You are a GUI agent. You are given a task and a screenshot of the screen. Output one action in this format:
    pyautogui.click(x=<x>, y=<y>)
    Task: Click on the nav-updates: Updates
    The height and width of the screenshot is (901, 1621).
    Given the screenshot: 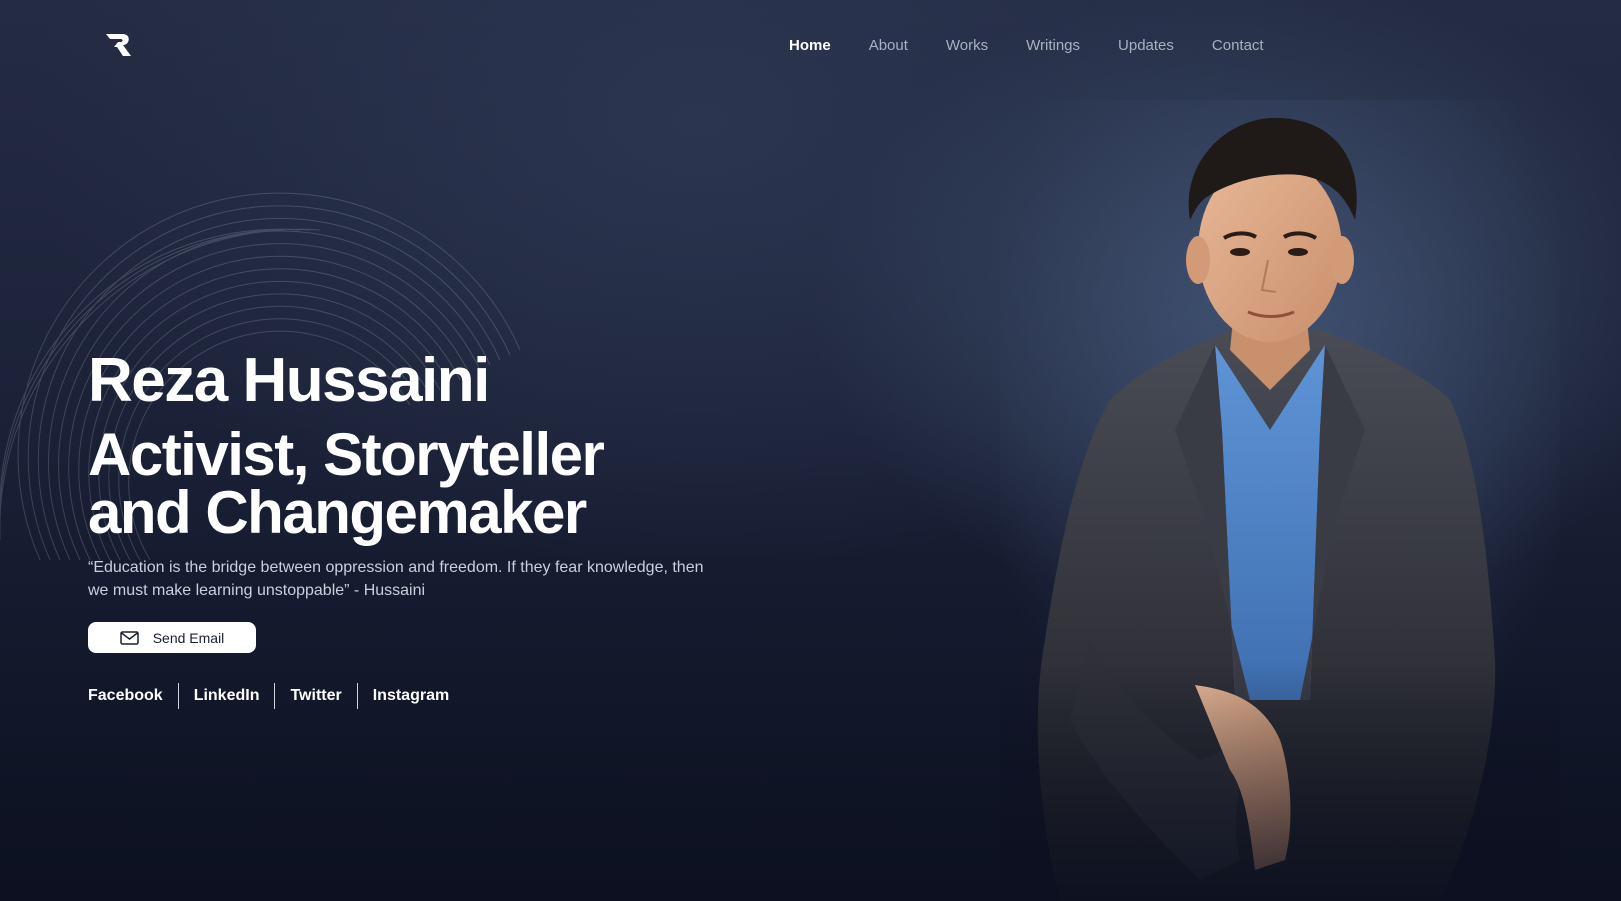 What is the action you would take?
    pyautogui.click(x=1146, y=45)
    